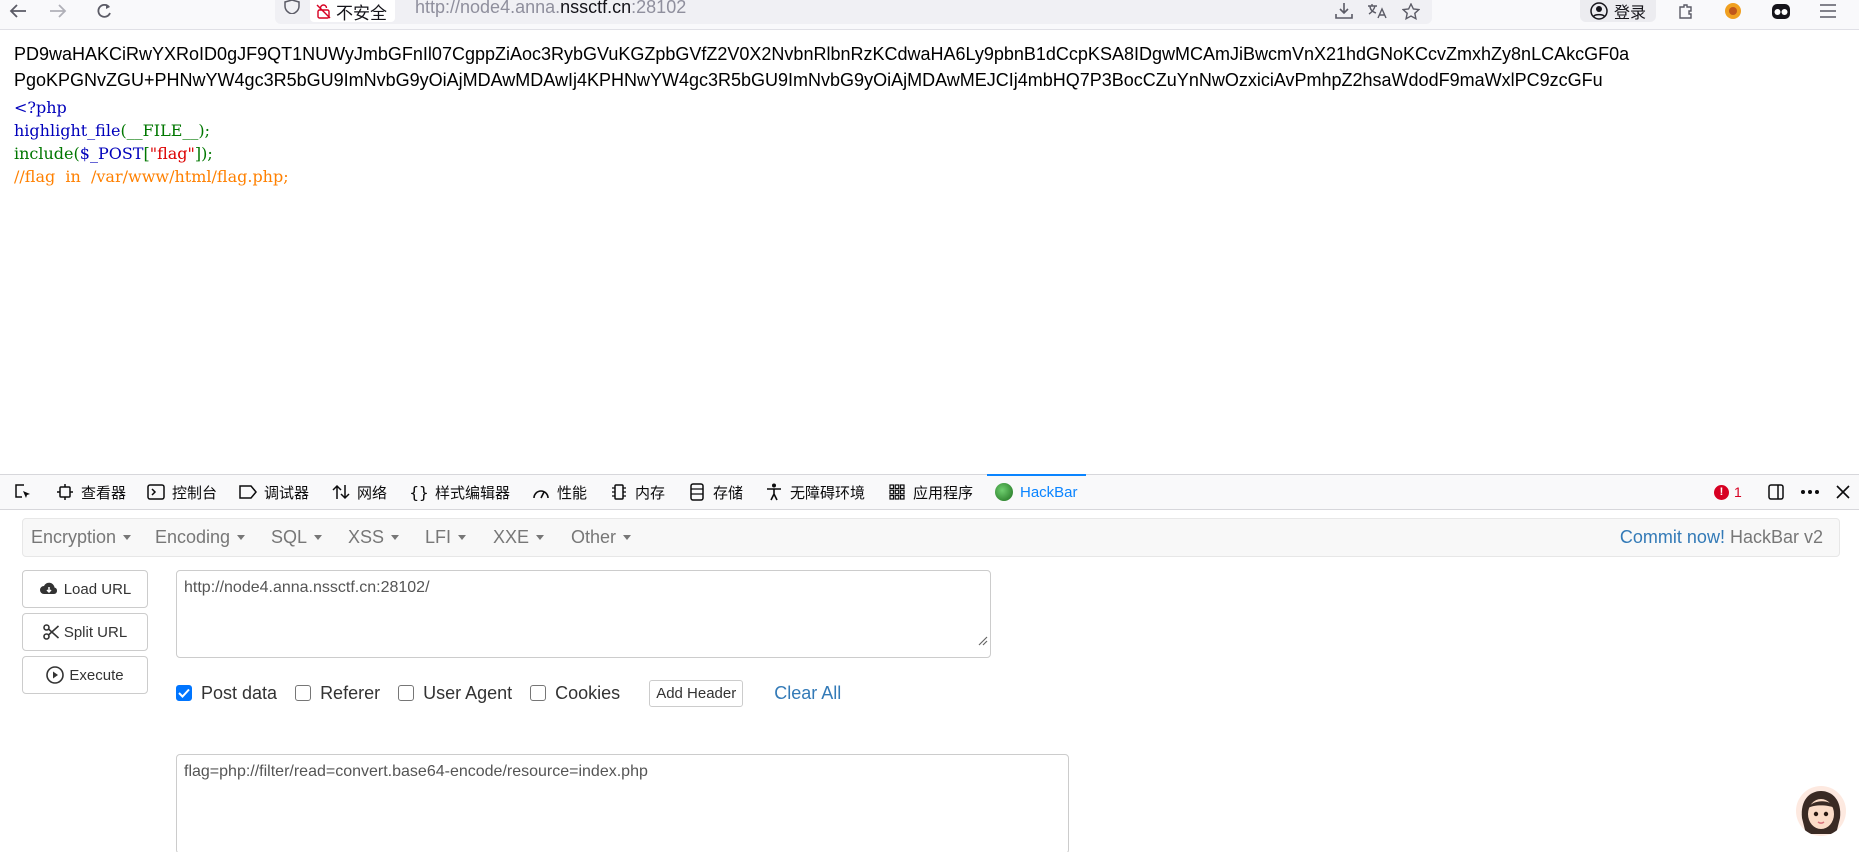  I want to click on tab-memory: 内存, so click(637, 492).